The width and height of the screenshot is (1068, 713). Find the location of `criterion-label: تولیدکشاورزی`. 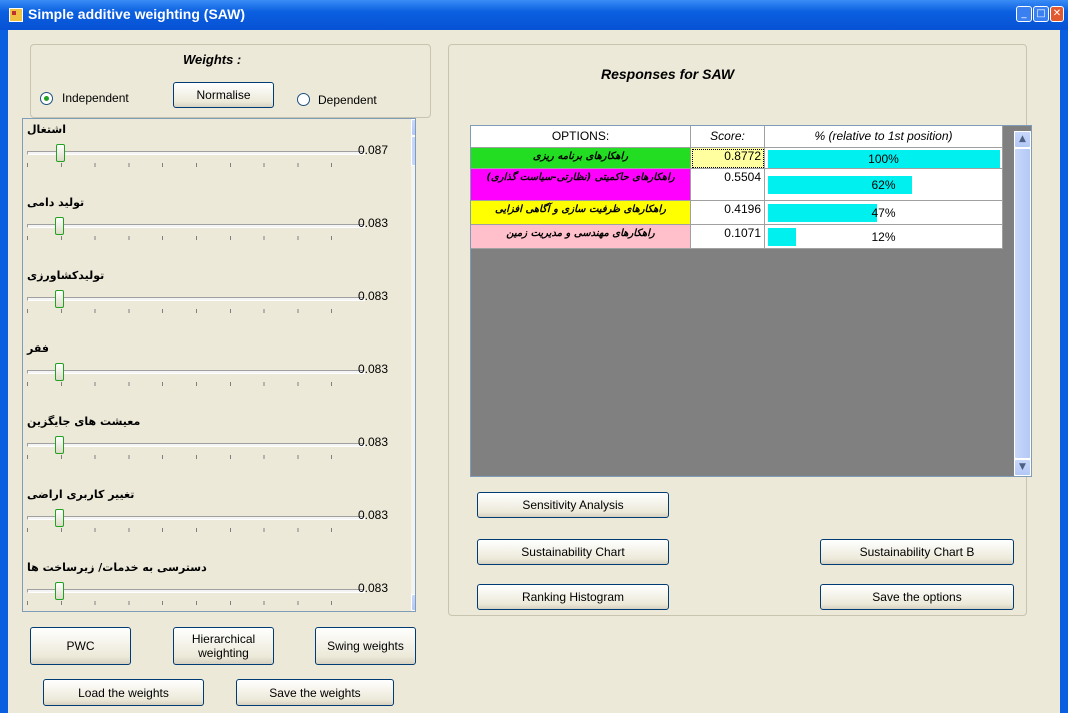

criterion-label: تولیدکشاورزی is located at coordinates (66, 275).